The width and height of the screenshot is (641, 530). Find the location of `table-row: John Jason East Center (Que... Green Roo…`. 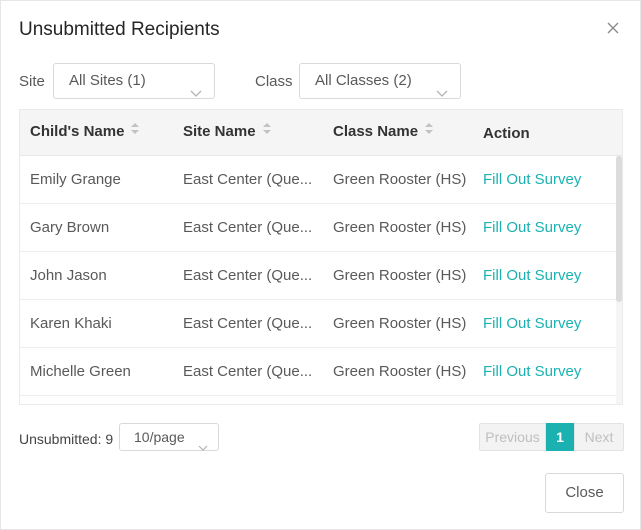

table-row: John Jason East Center (Que... Green Roo… is located at coordinates (318, 276).